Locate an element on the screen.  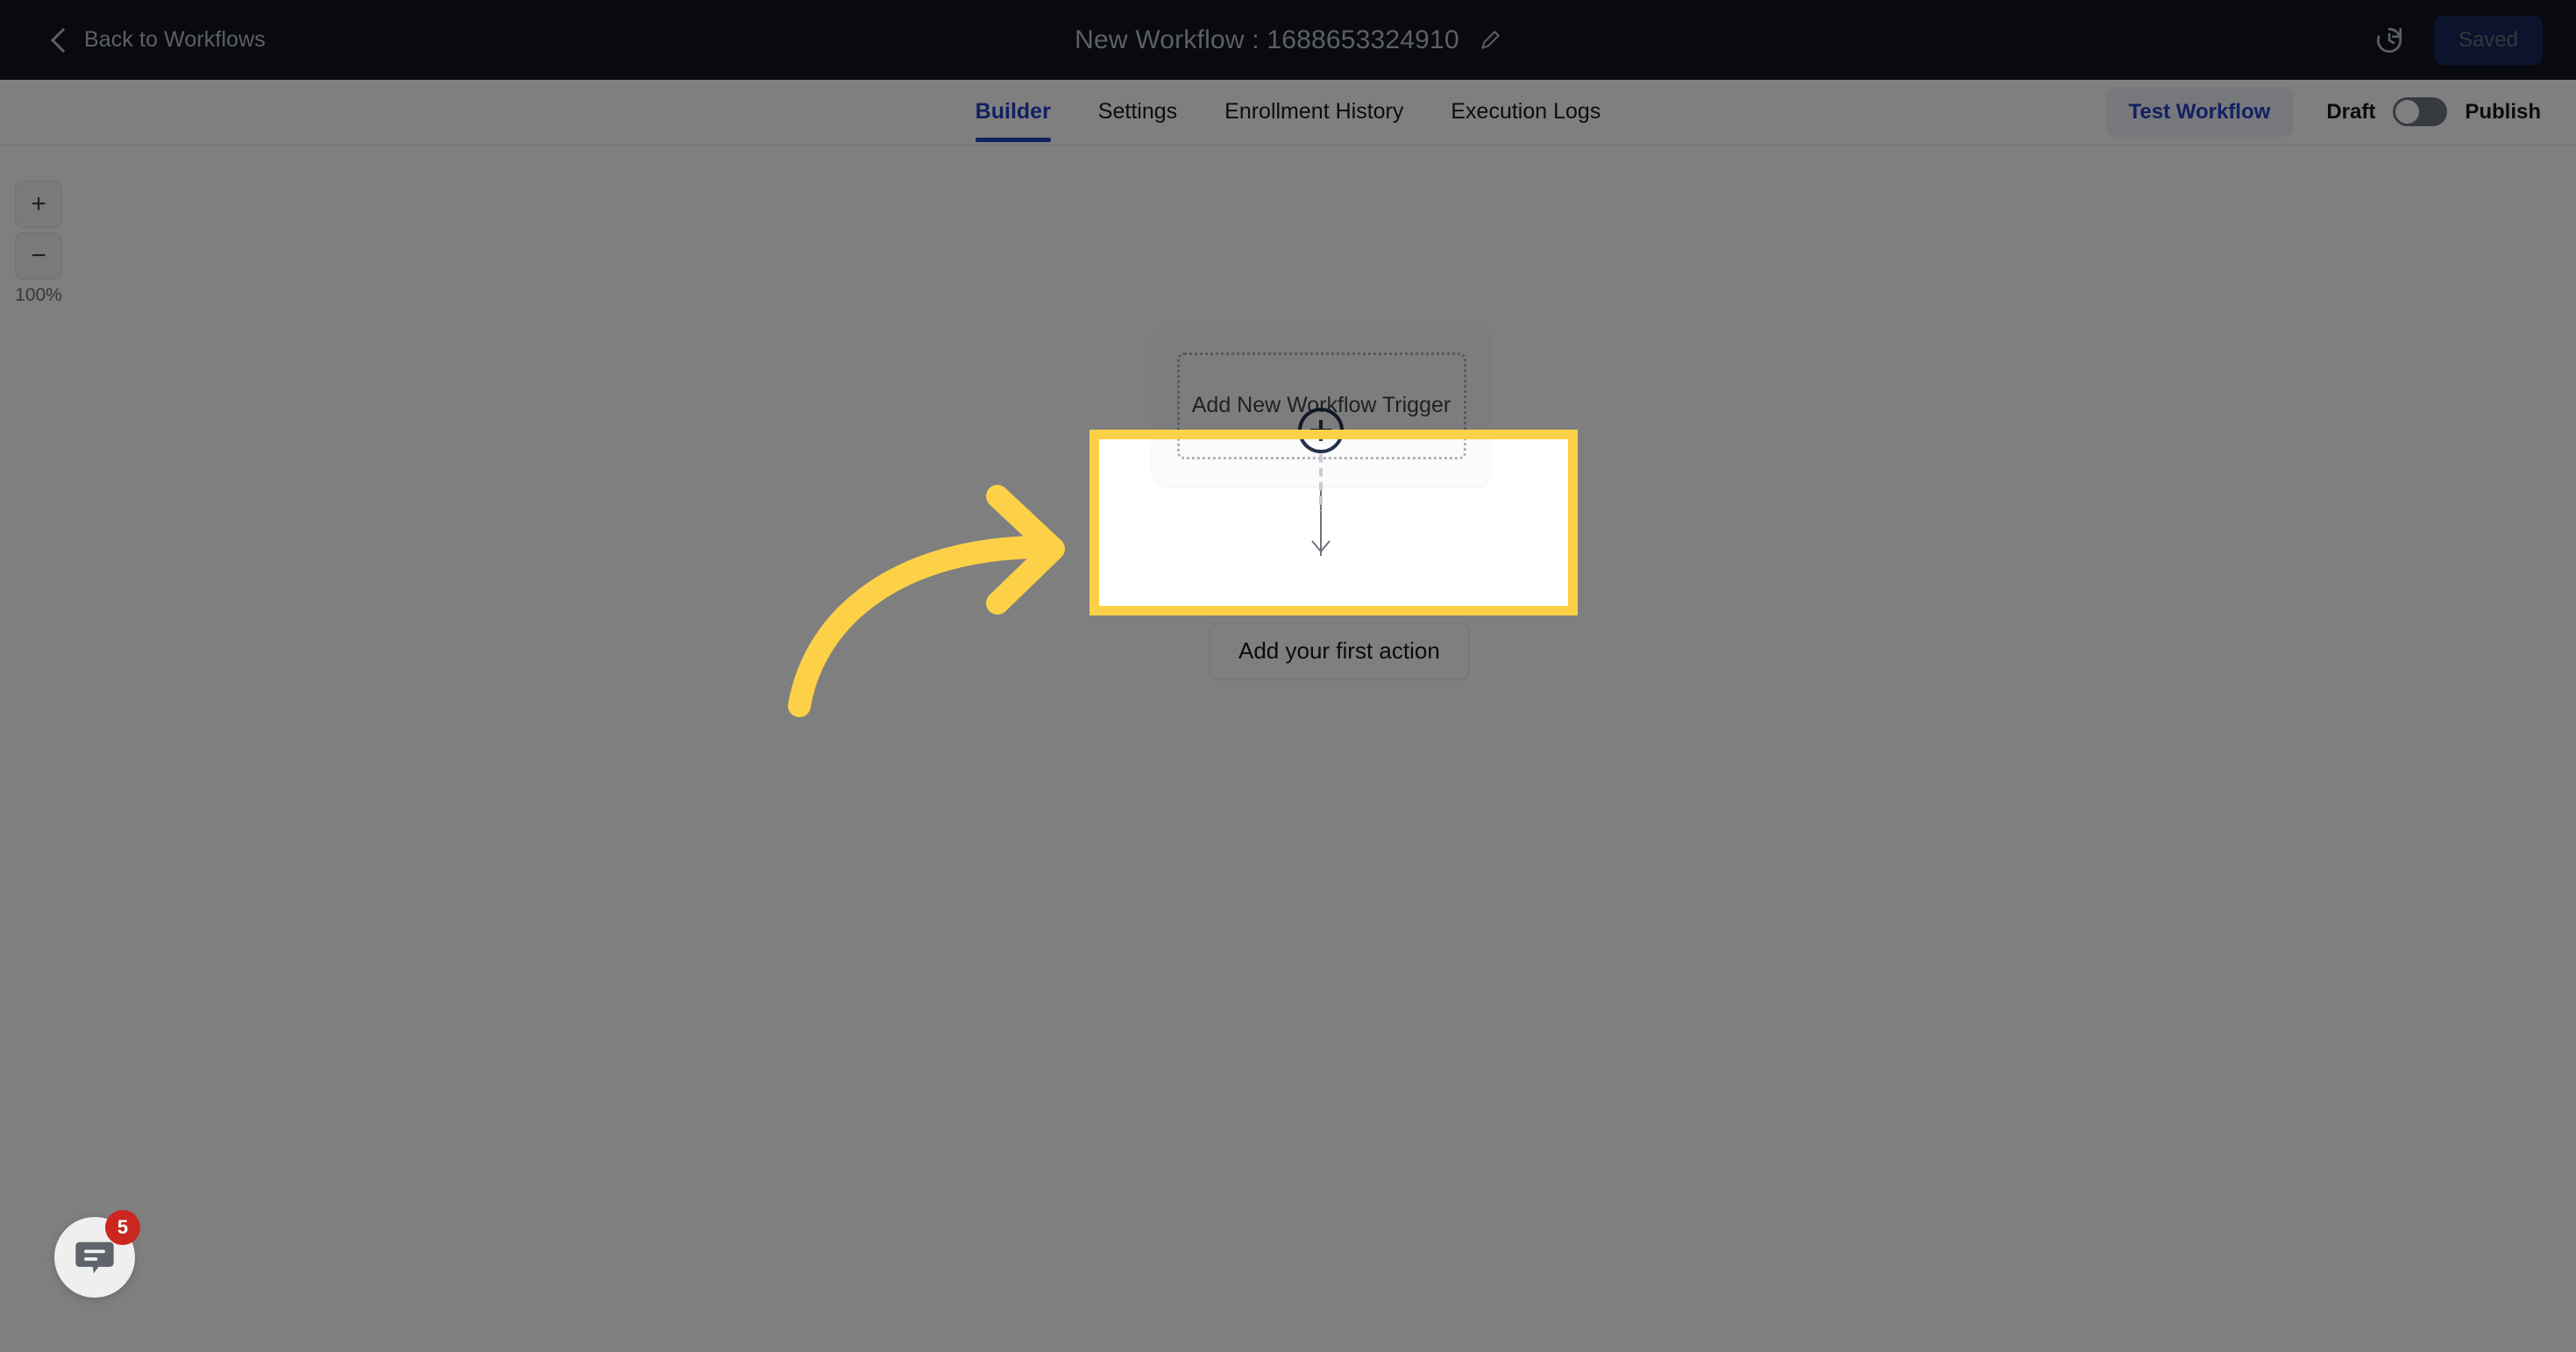
zoom-level-label: 100% is located at coordinates (38, 295).